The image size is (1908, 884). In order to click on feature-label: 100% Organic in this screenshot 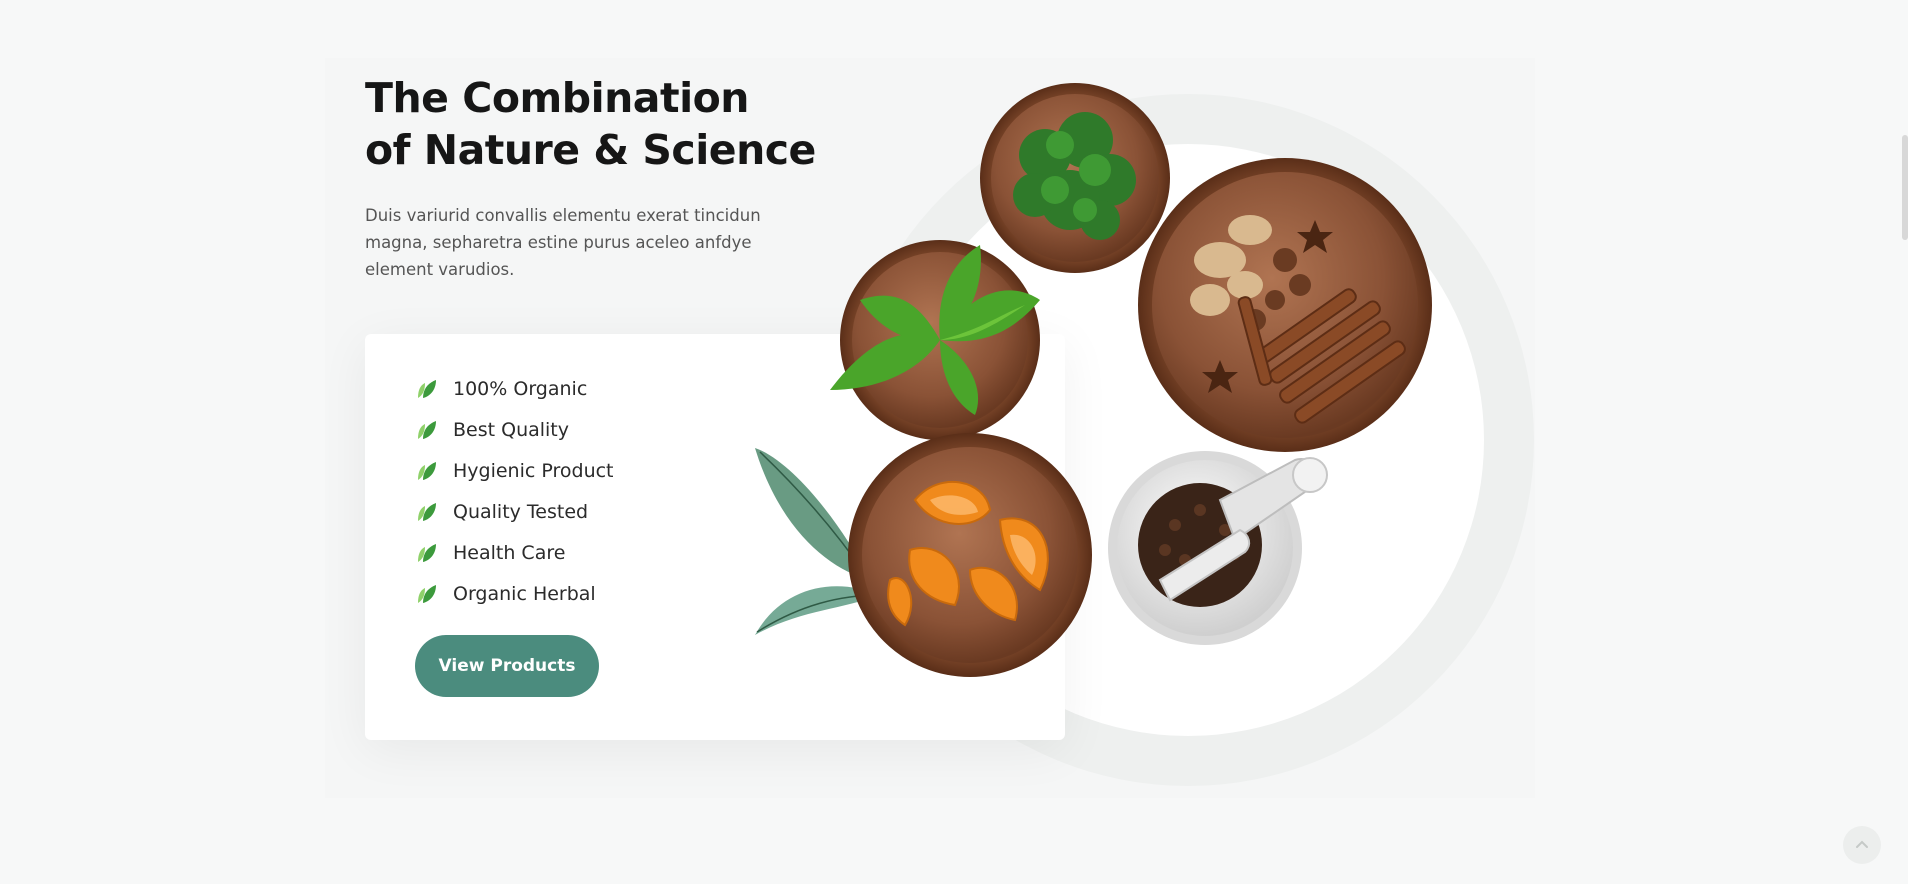, I will do `click(520, 388)`.